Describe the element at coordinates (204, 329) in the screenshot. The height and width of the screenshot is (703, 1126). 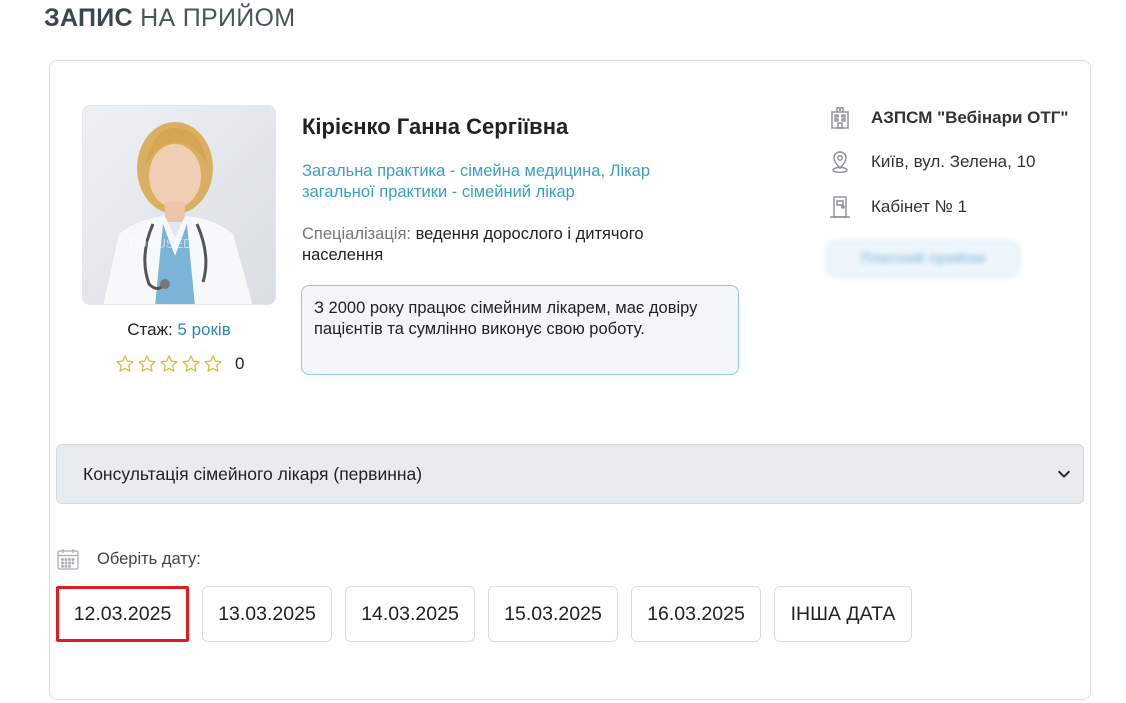
I see `experience-value: 5 років` at that location.